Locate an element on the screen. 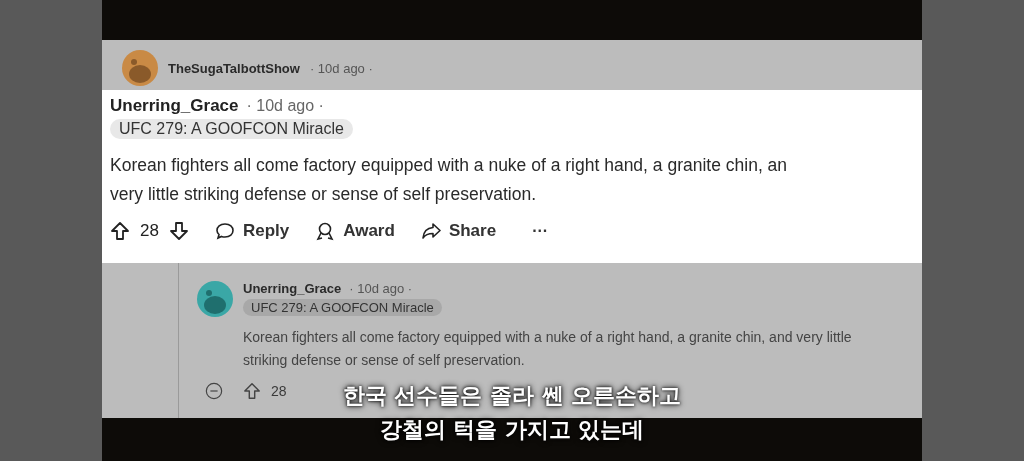  more-button: ··· is located at coordinates (540, 231).